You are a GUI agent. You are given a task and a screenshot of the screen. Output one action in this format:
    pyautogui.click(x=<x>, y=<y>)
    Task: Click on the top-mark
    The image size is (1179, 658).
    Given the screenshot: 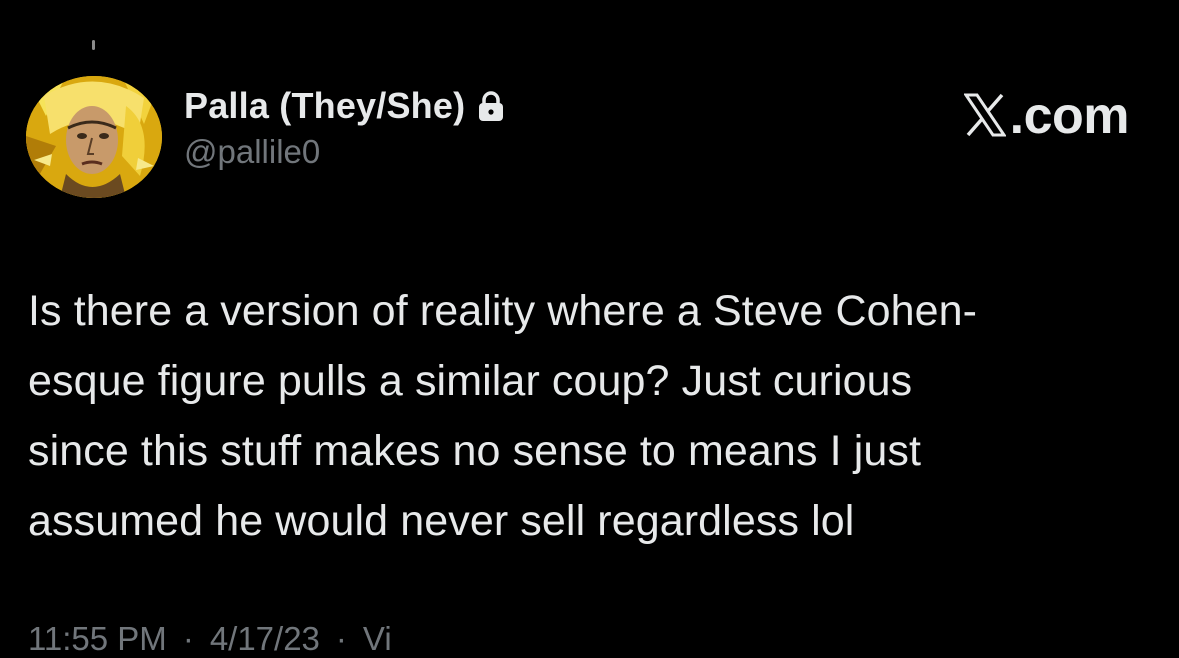 What is the action you would take?
    pyautogui.click(x=93, y=45)
    